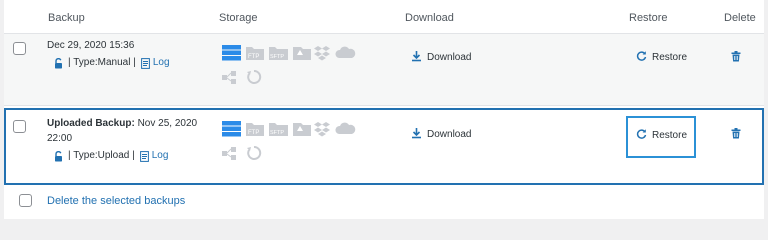 This screenshot has width=768, height=240. What do you see at coordinates (91, 123) in the screenshot?
I see `uploaded-backup-prefix: Uploaded Backup:` at bounding box center [91, 123].